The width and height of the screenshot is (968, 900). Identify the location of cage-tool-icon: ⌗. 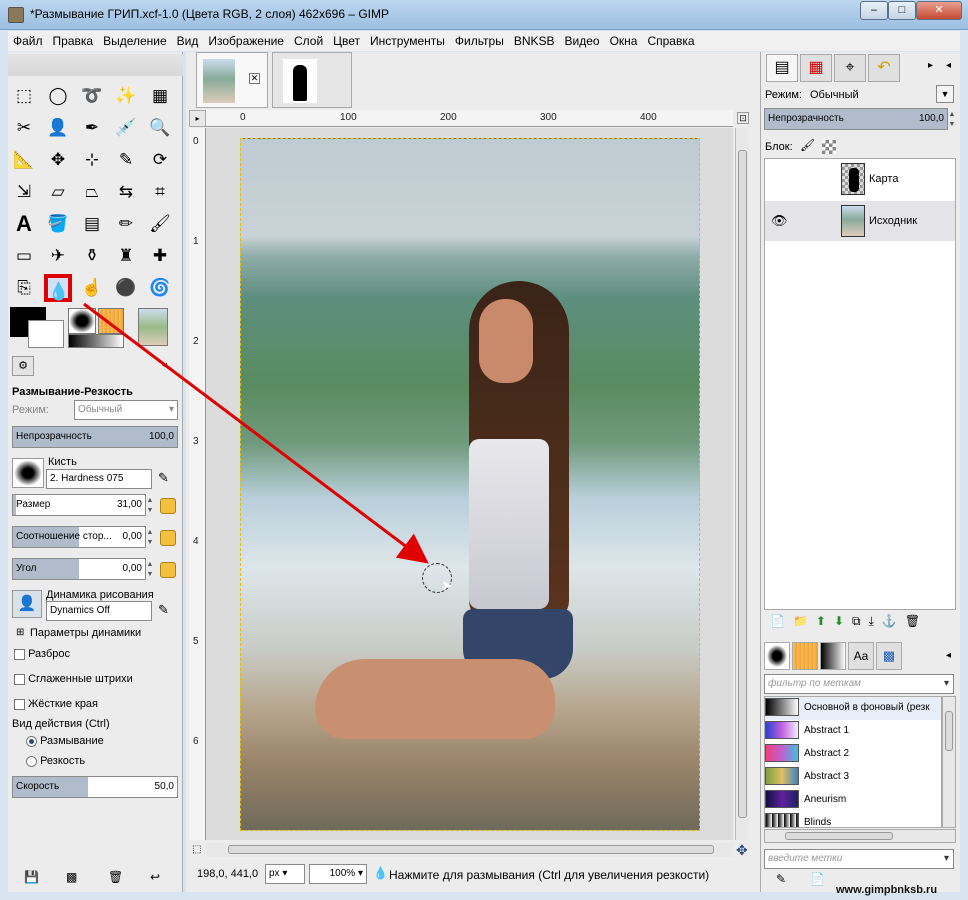
(160, 192).